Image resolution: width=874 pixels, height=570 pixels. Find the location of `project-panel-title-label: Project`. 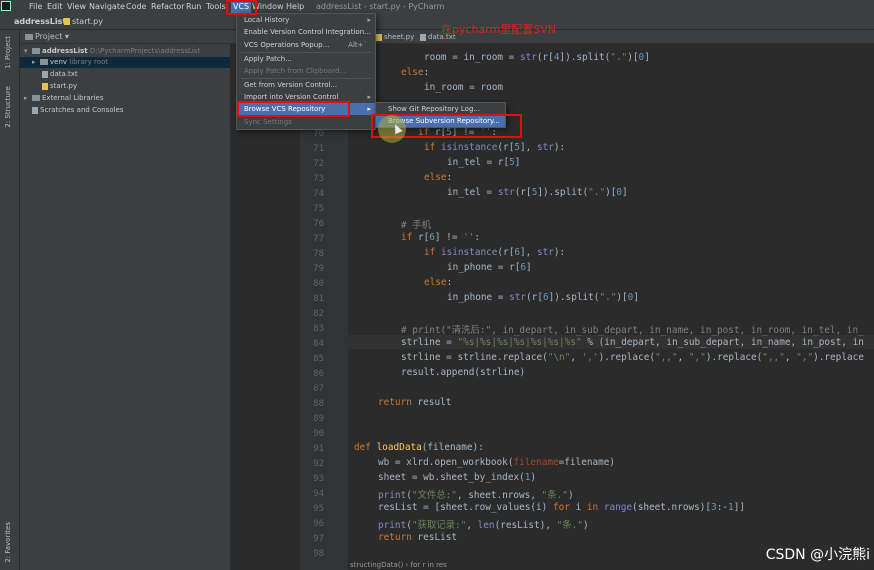

project-panel-title-label: Project is located at coordinates (49, 36).